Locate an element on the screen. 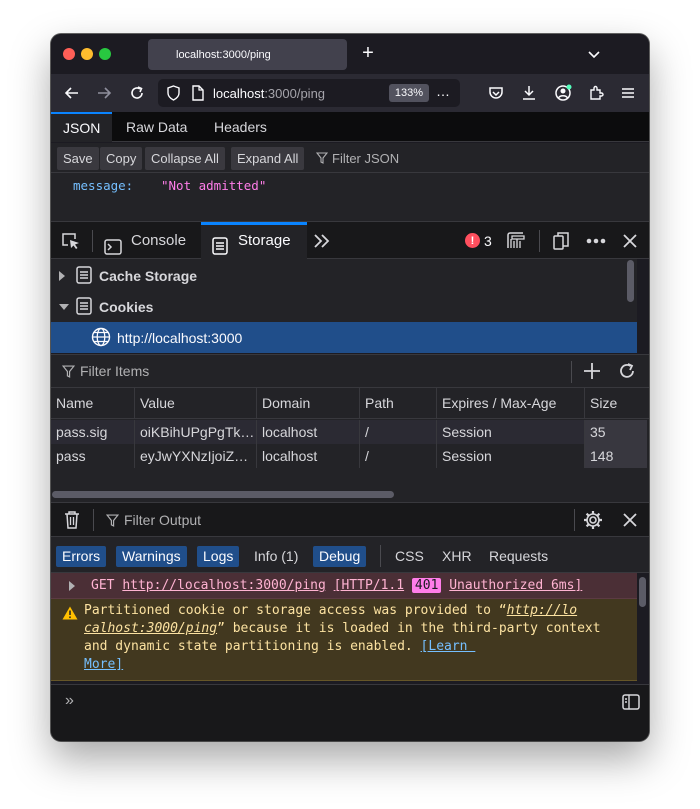 Image resolution: width=700 pixels, height=809 pixels. back-arrow-icon is located at coordinates (72, 93).